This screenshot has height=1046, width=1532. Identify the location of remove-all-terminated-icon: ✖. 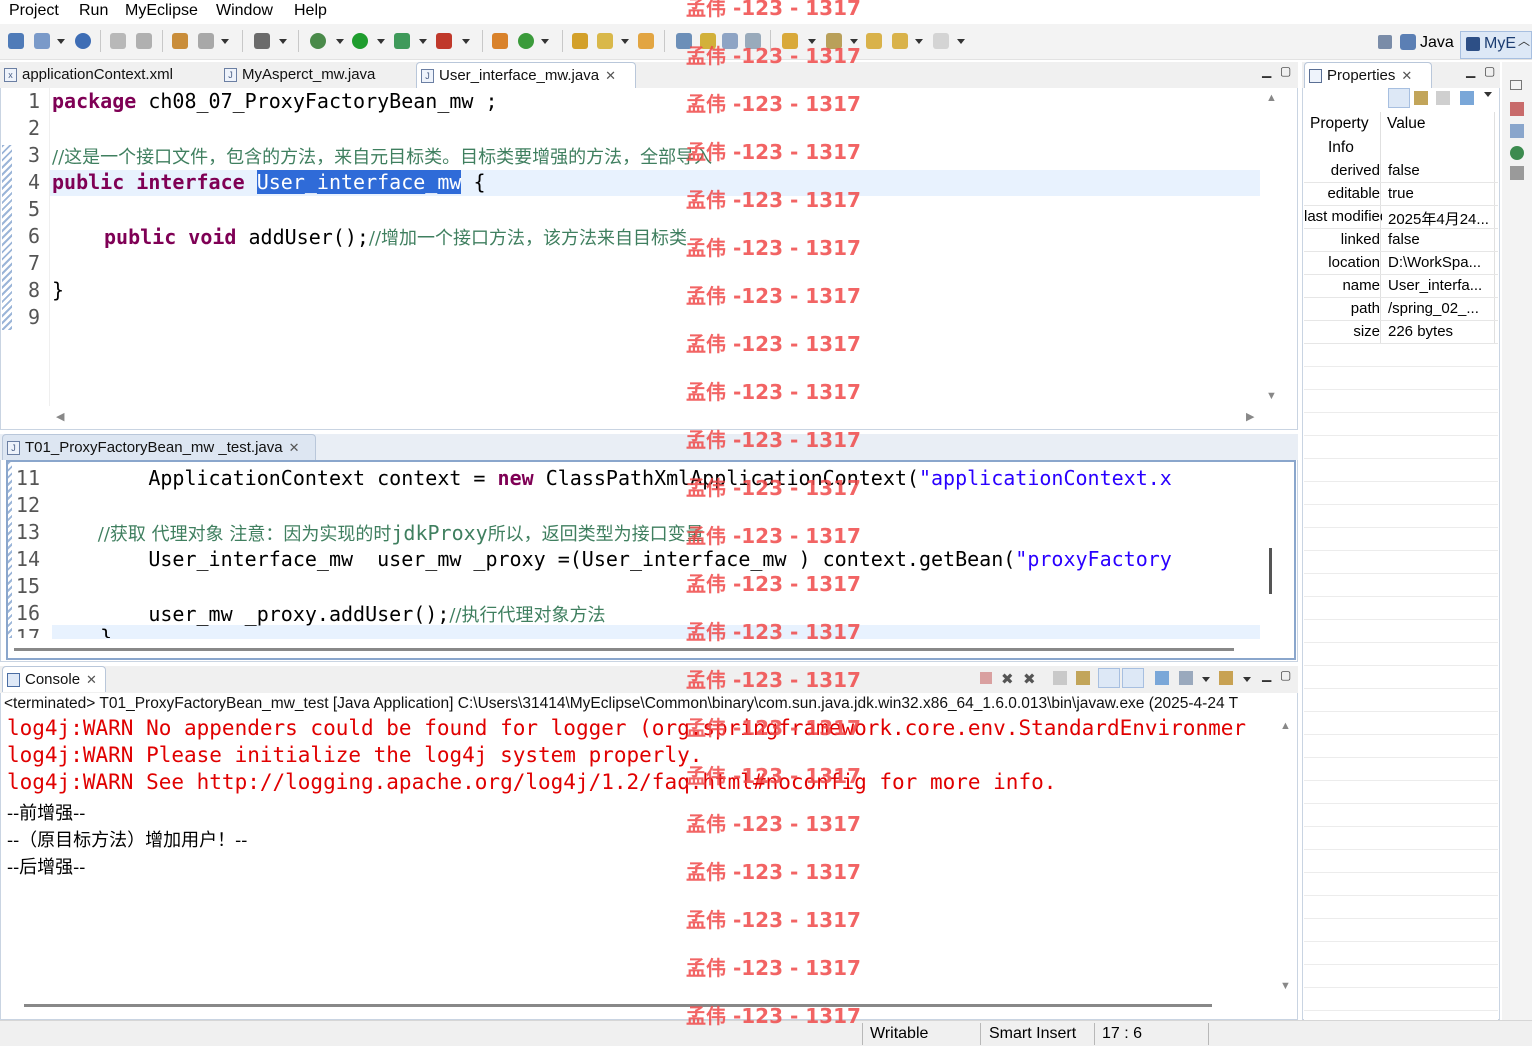
(1029, 679).